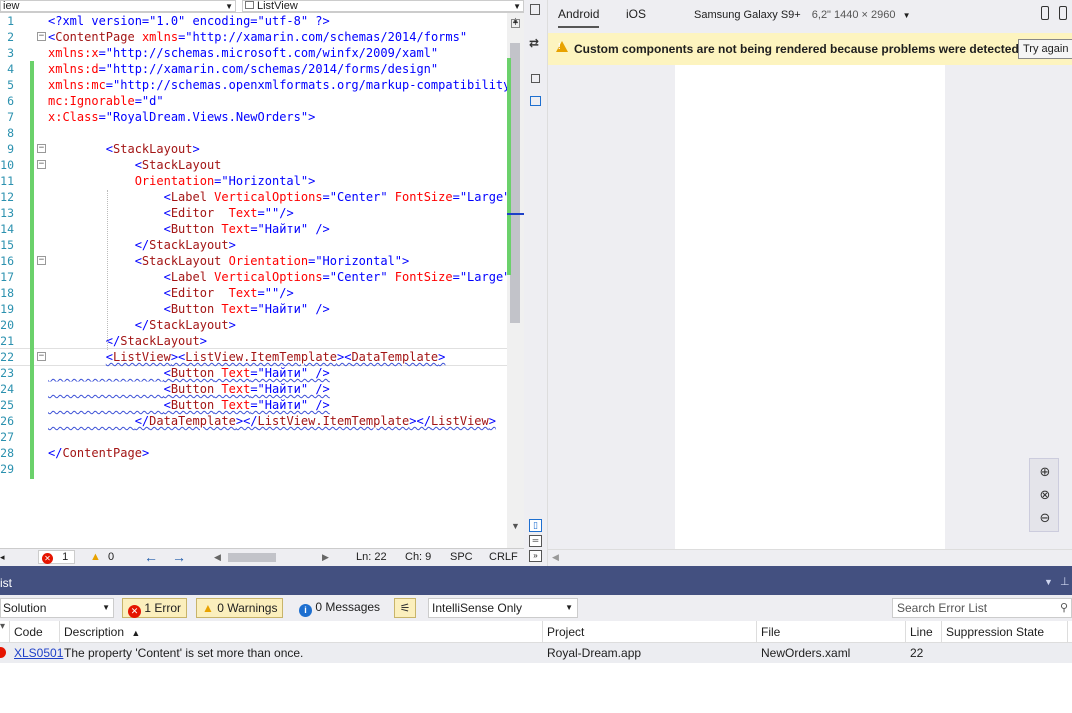 Image resolution: width=1072 pixels, height=713 pixels. I want to click on column-file: File, so click(831, 632).